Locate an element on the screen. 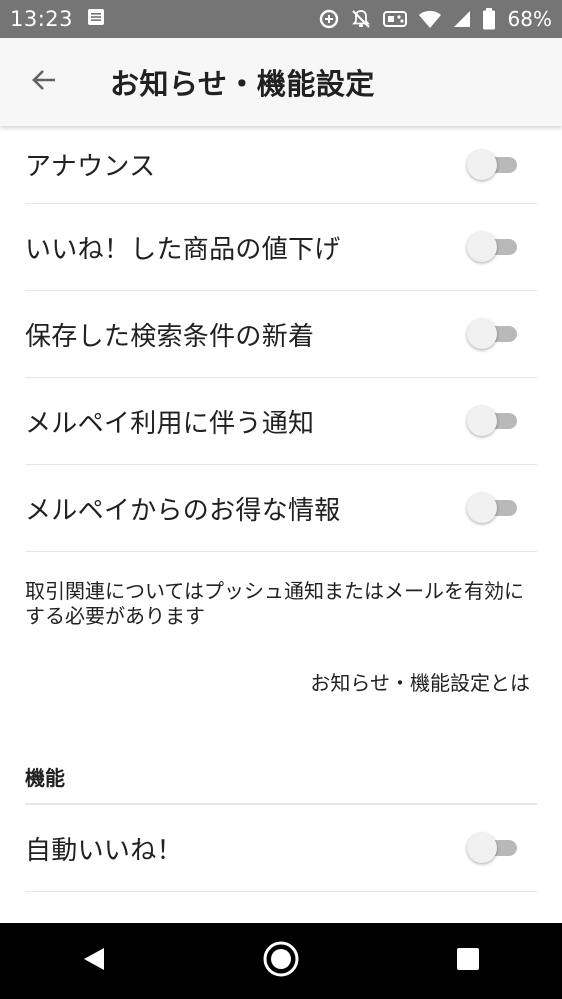 The width and height of the screenshot is (562, 999). status-right-icons: 68% is located at coordinates (435, 19).